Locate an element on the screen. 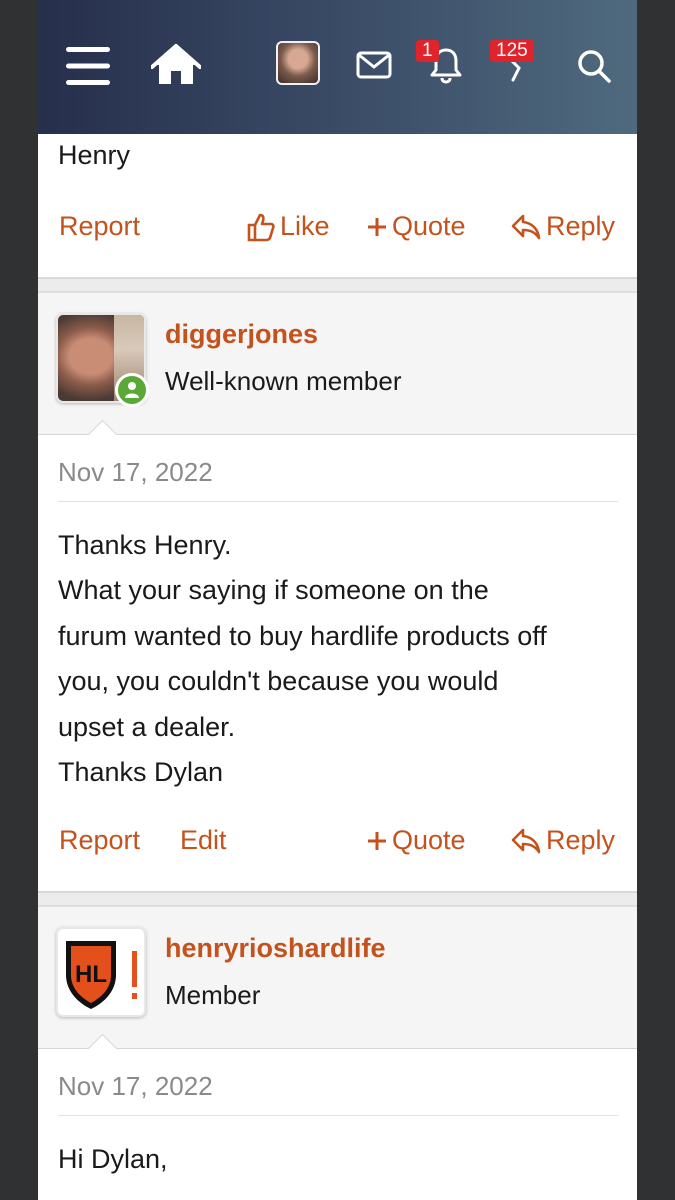 The height and width of the screenshot is (1200, 675). chat-count-badge: 125 is located at coordinates (512, 51).